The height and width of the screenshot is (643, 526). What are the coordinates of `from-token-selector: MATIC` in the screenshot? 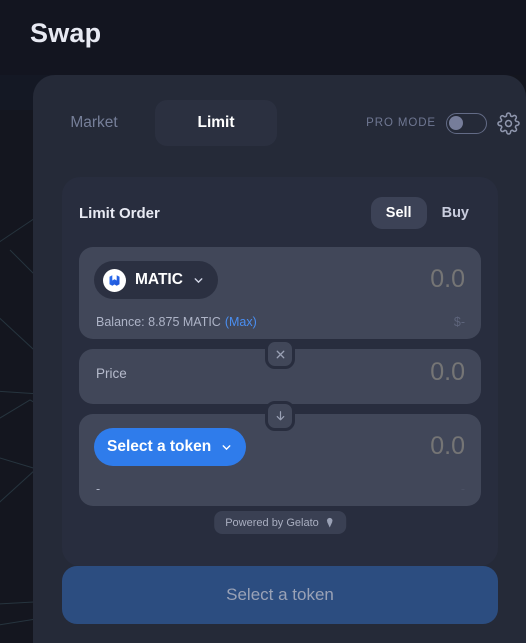 It's located at (156, 280).